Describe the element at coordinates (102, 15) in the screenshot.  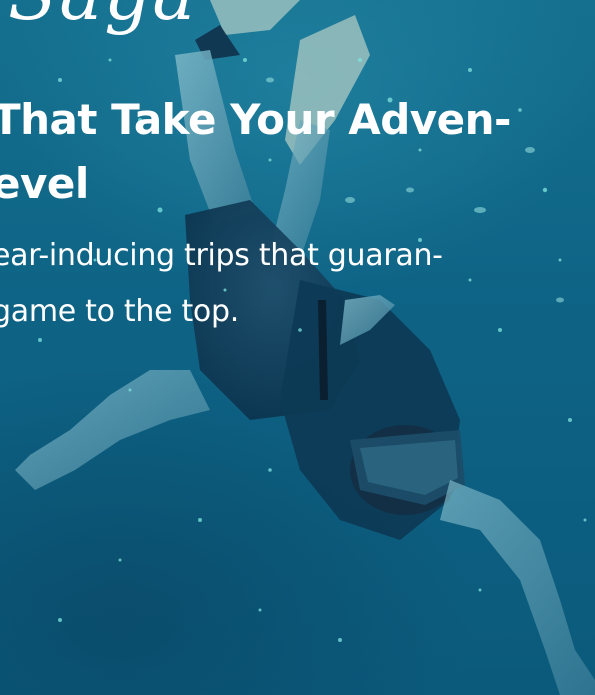
I see `script-title: Saga` at that location.